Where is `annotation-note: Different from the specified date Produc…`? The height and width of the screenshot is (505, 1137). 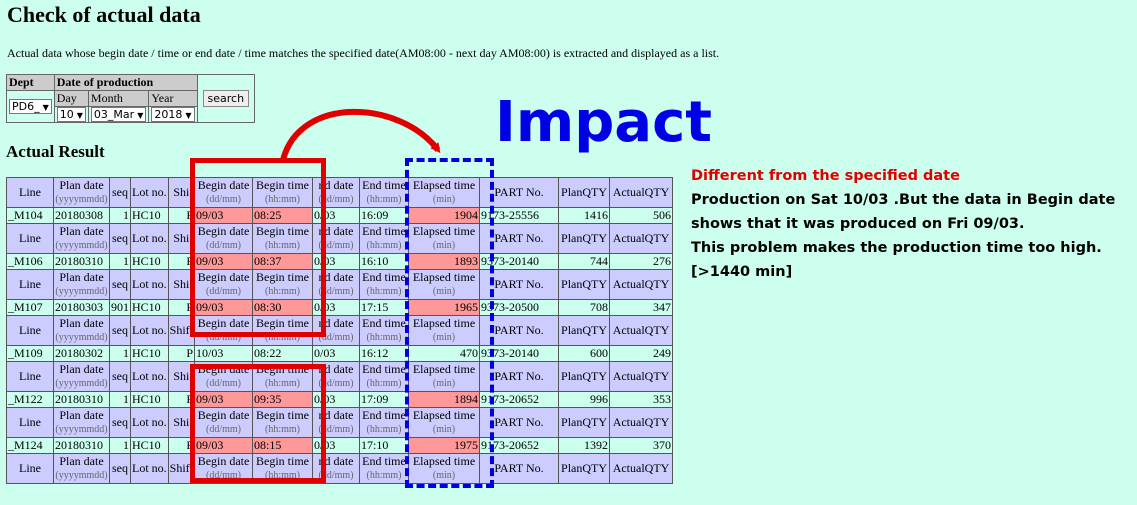 annotation-note: Different from the specified date Produc… is located at coordinates (903, 224).